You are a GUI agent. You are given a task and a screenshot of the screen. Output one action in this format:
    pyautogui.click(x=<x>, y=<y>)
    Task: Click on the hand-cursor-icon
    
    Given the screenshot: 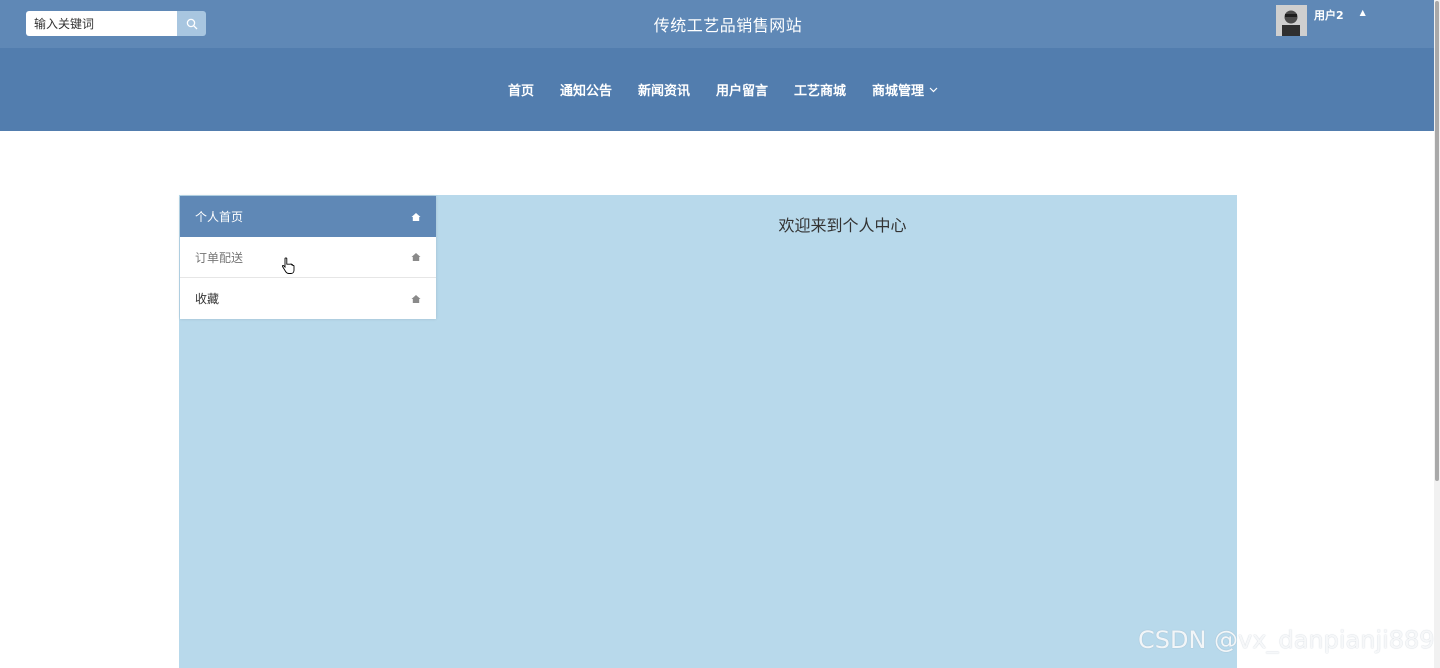 What is the action you would take?
    pyautogui.click(x=288, y=265)
    